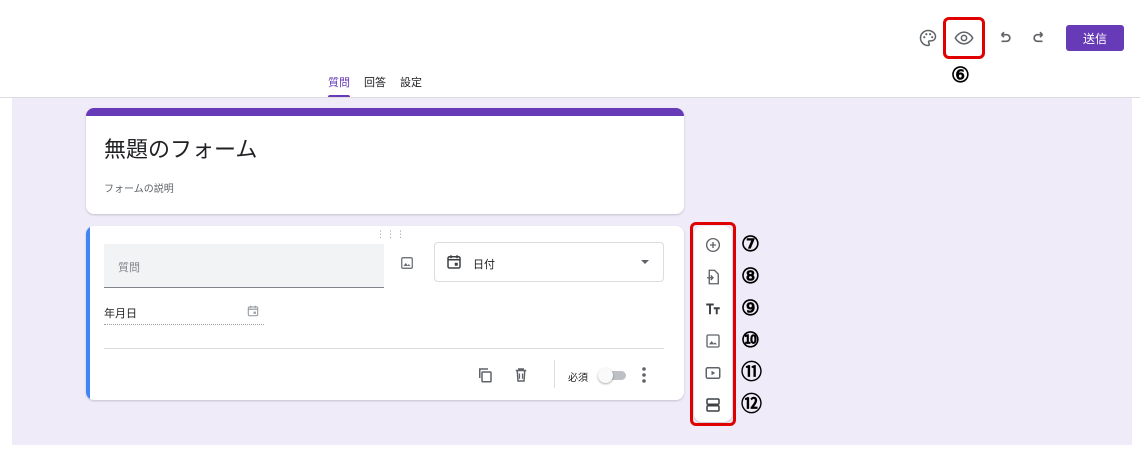 Image resolution: width=1140 pixels, height=460 pixels. What do you see at coordinates (385, 161) in the screenshot?
I see `form-title-card: 無題のフォーム フォームの説明` at bounding box center [385, 161].